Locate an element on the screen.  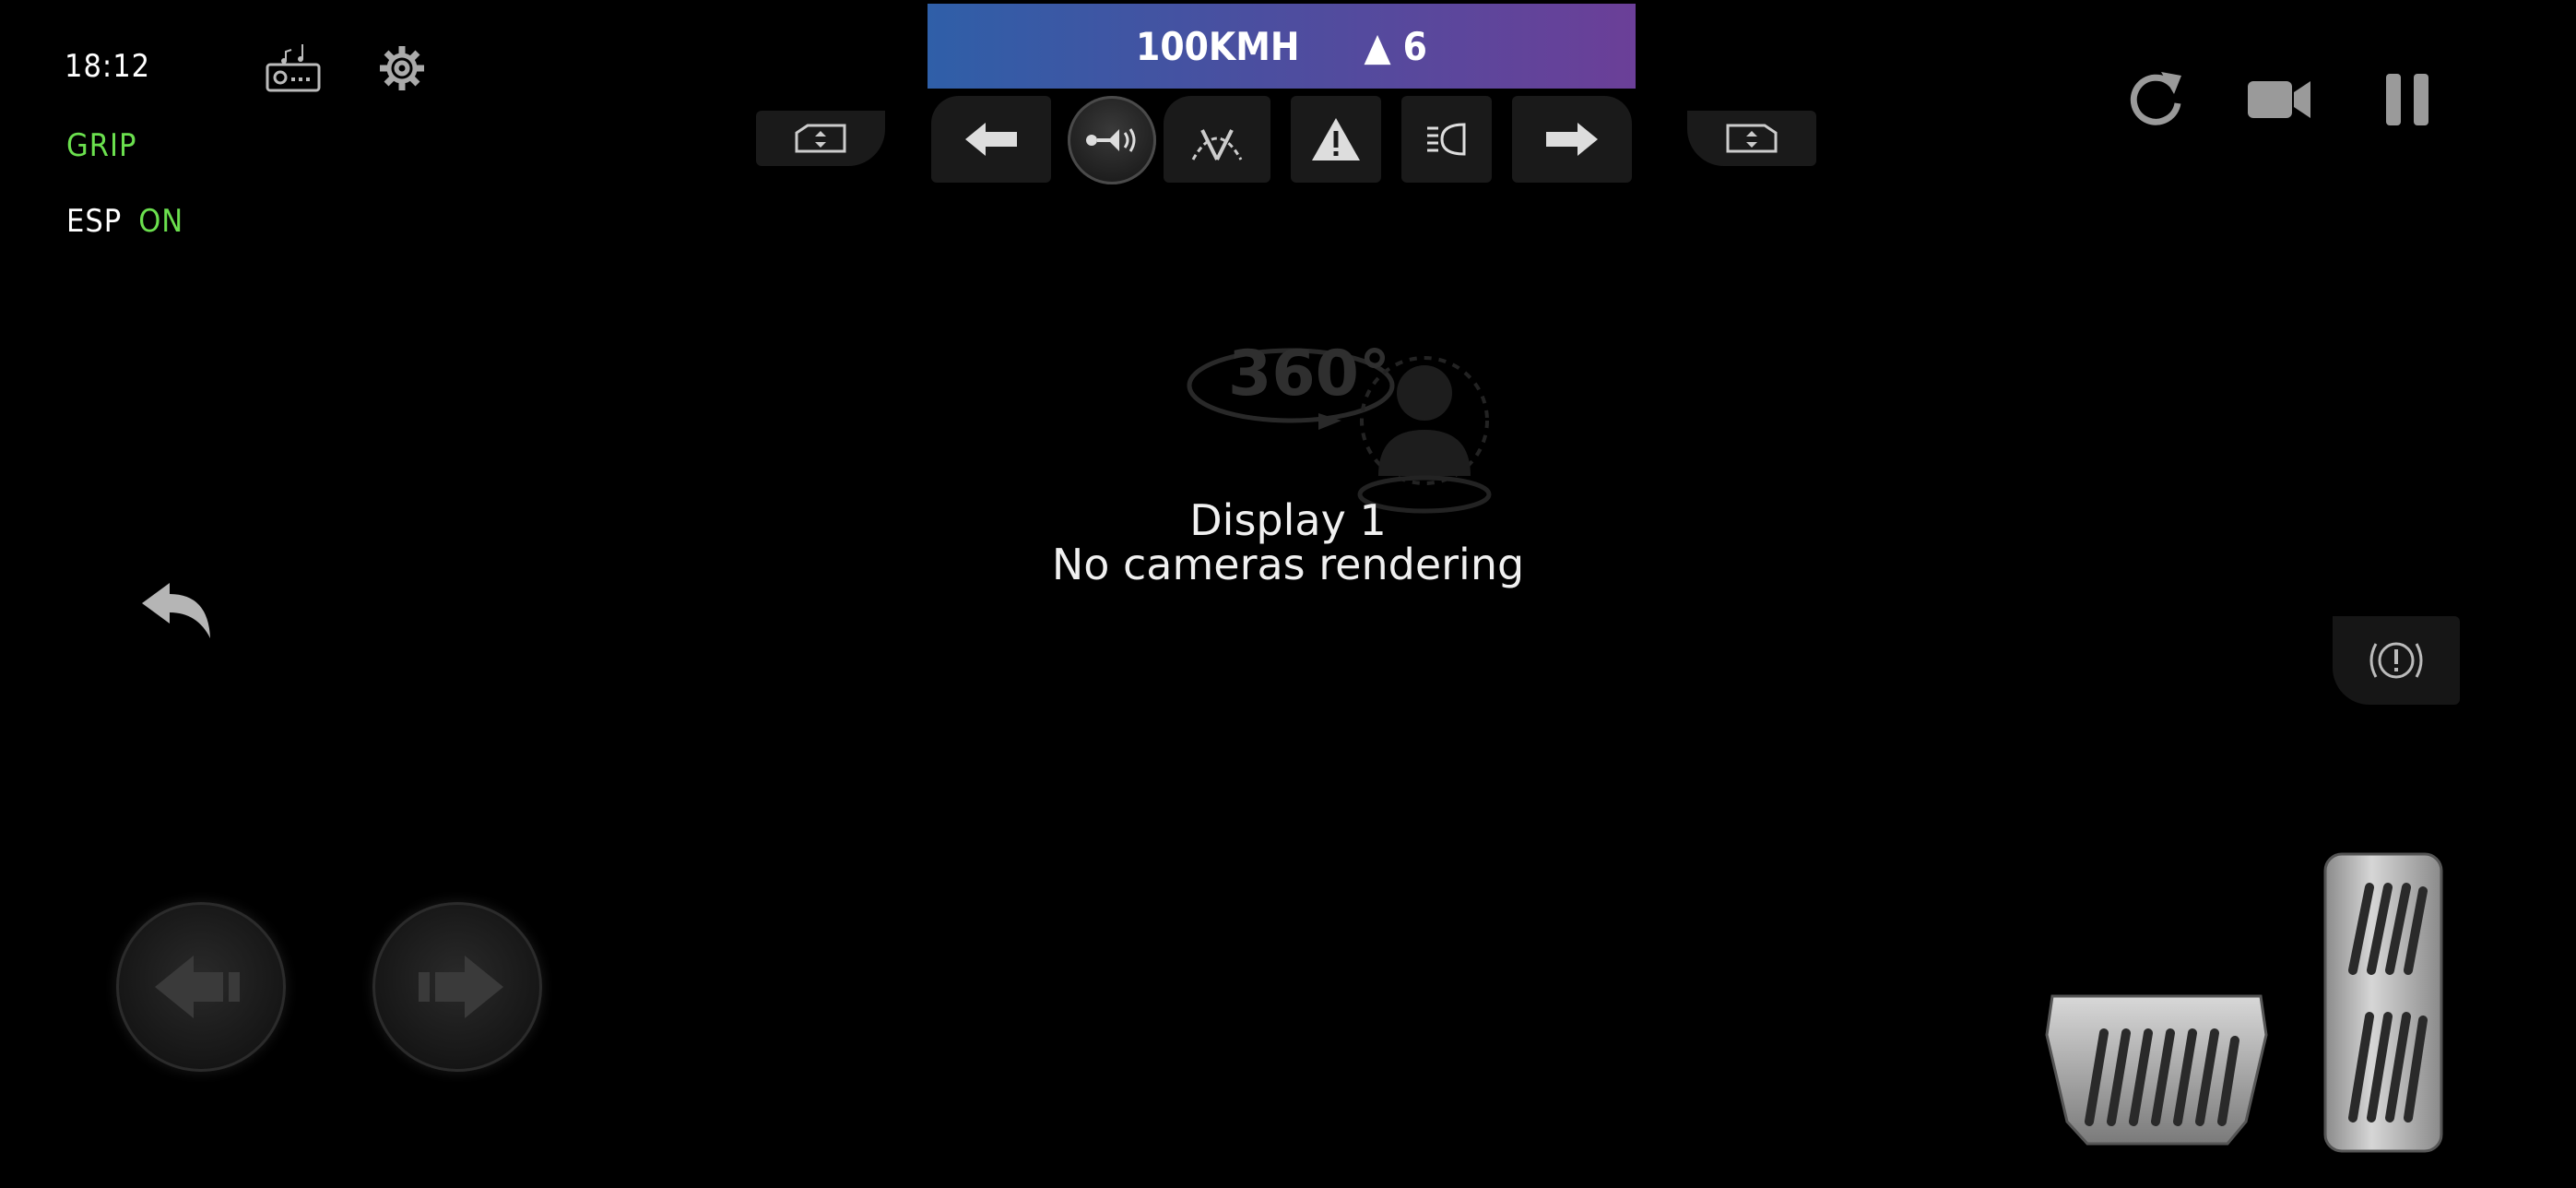
speed-readout: 100KMH is located at coordinates (1218, 46).